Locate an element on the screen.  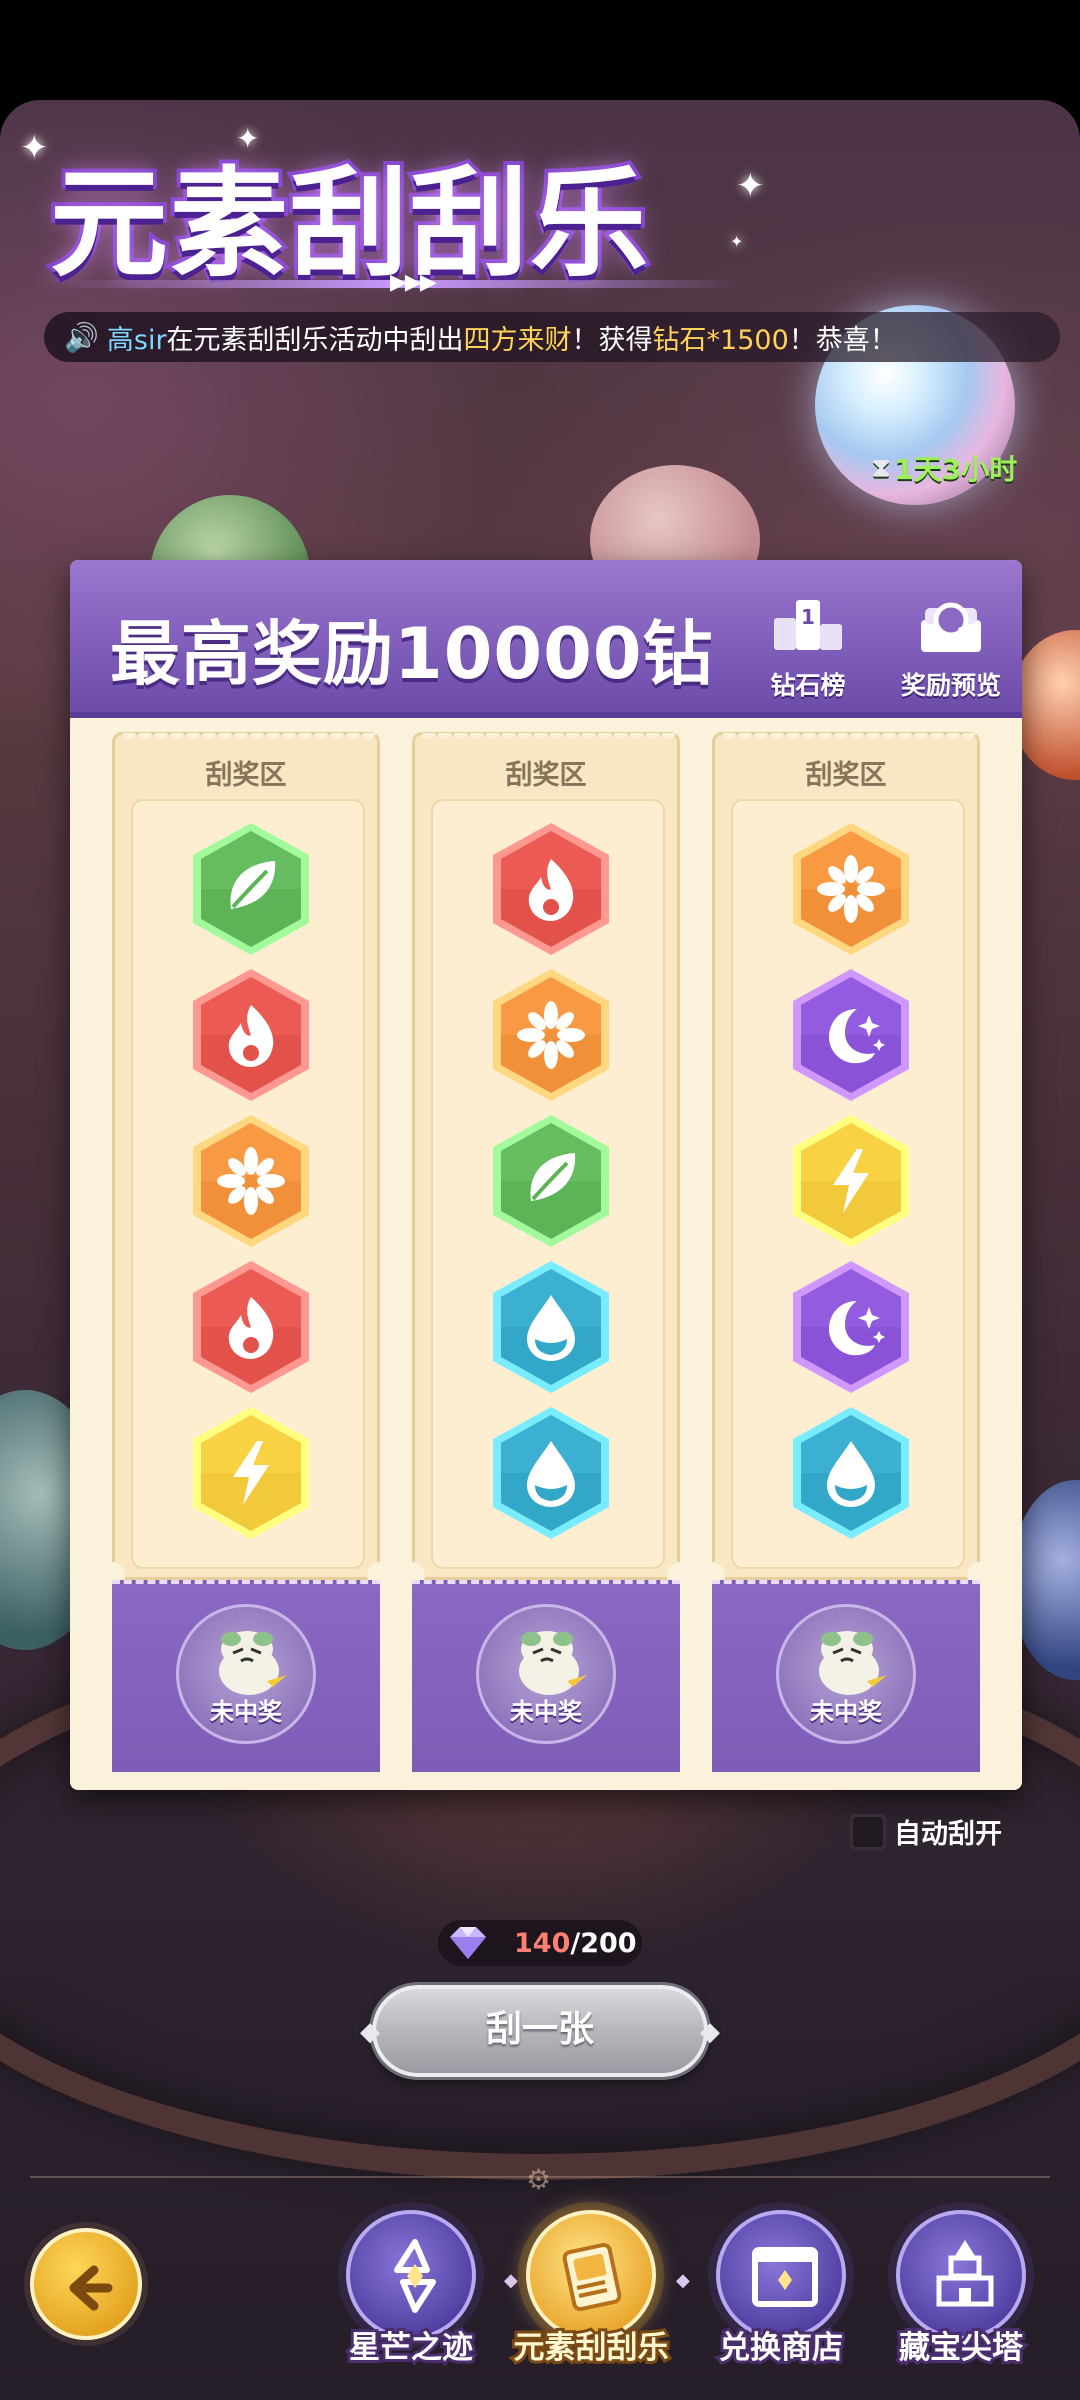
podium-icon: 1 is located at coordinates (808, 625).